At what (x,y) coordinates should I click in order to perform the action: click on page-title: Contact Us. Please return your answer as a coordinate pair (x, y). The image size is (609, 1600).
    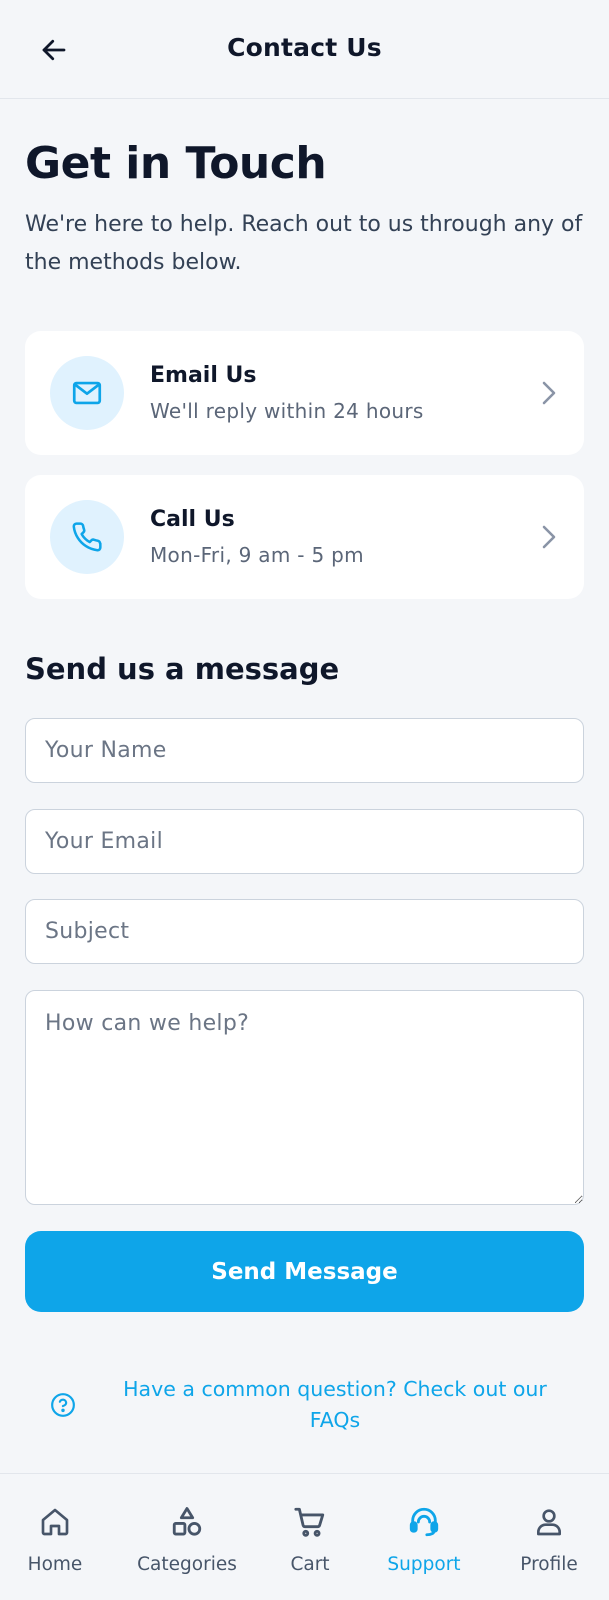
    Looking at the image, I should click on (304, 47).